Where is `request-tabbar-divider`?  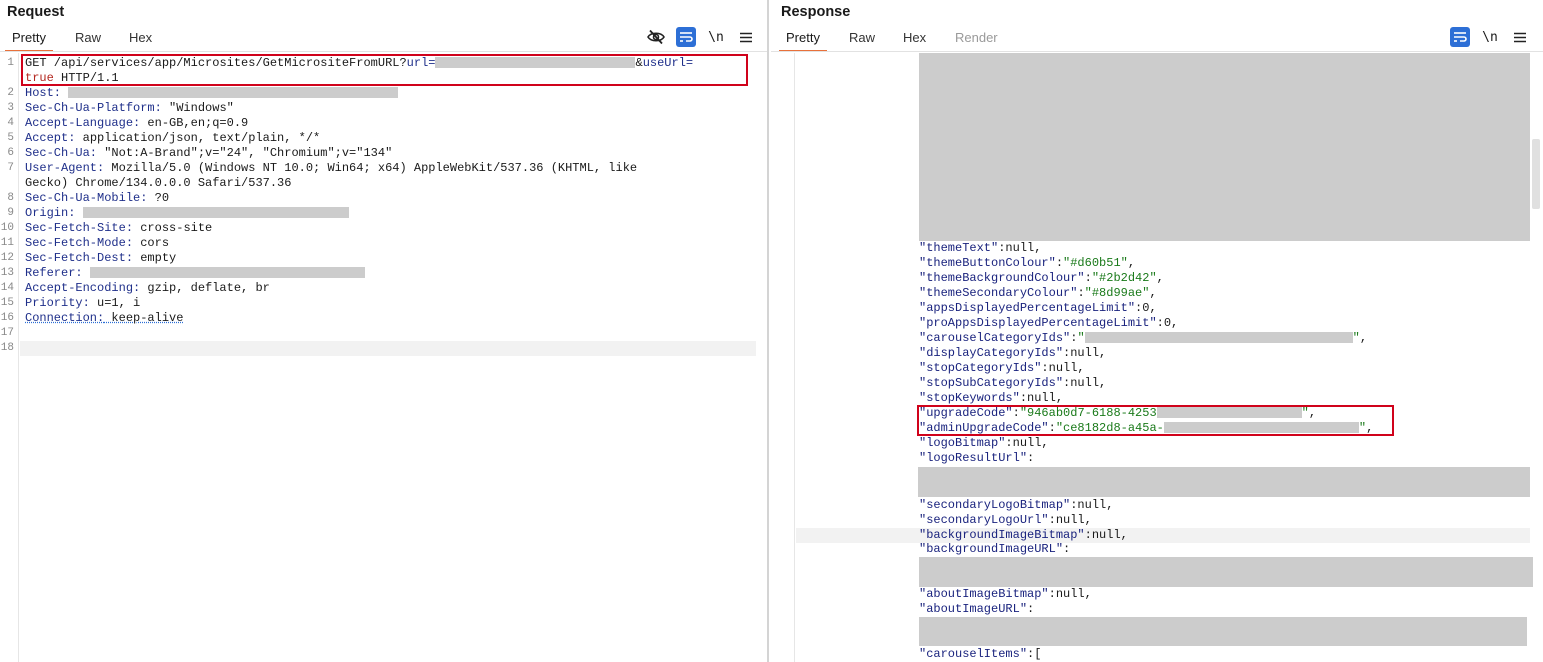 request-tabbar-divider is located at coordinates (383, 51).